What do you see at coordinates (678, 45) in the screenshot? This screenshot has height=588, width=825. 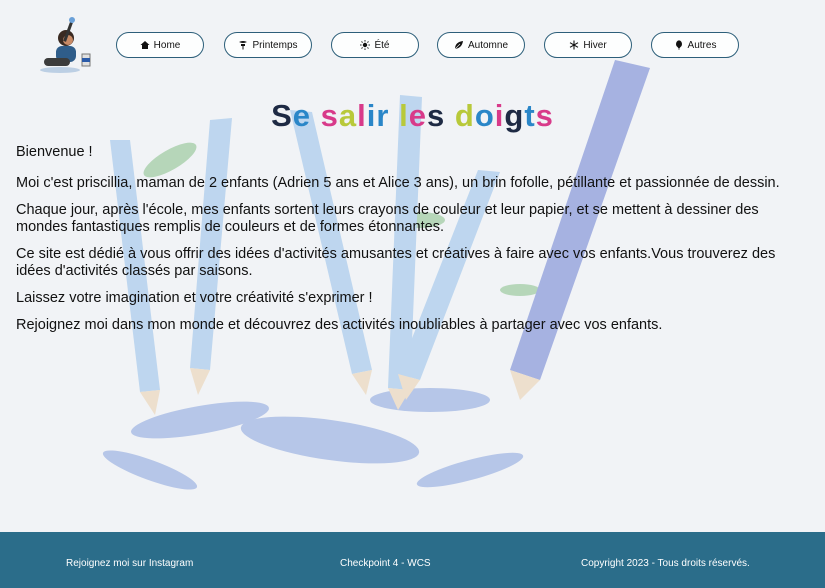 I see `balloon-icon` at bounding box center [678, 45].